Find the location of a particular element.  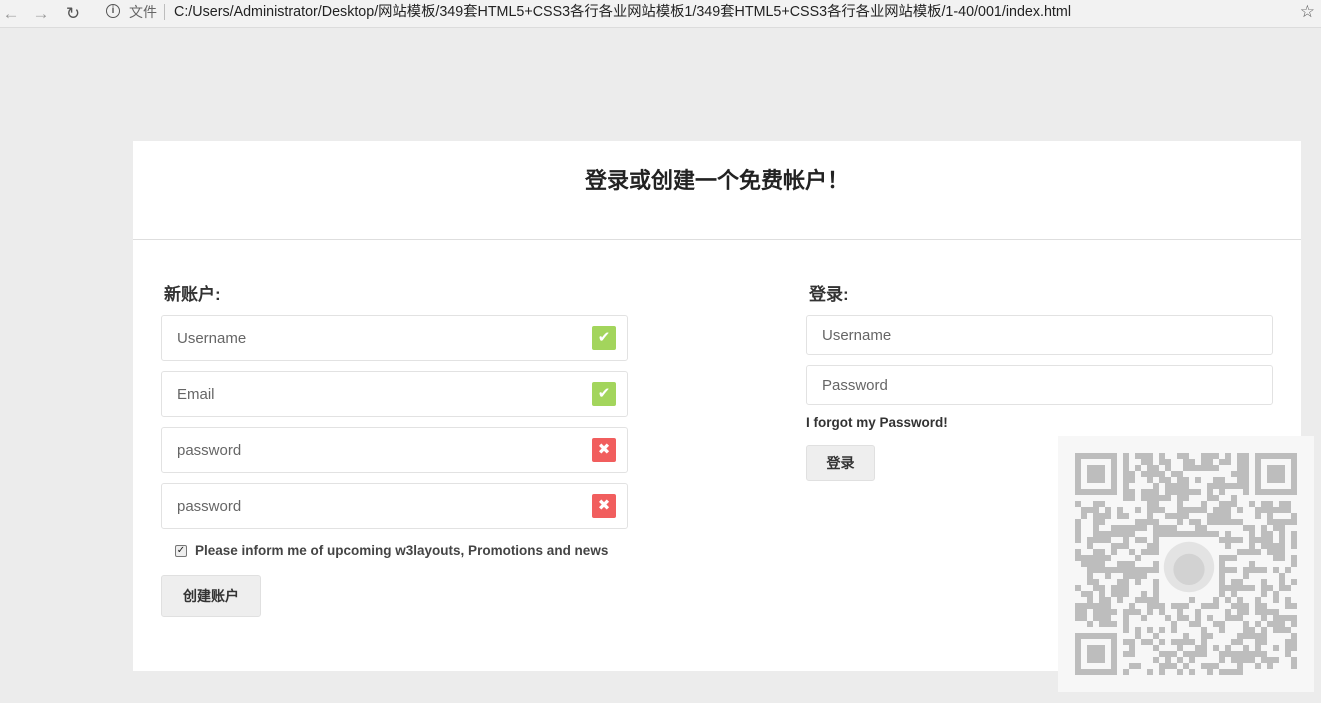

address-separator is located at coordinates (164, 12).